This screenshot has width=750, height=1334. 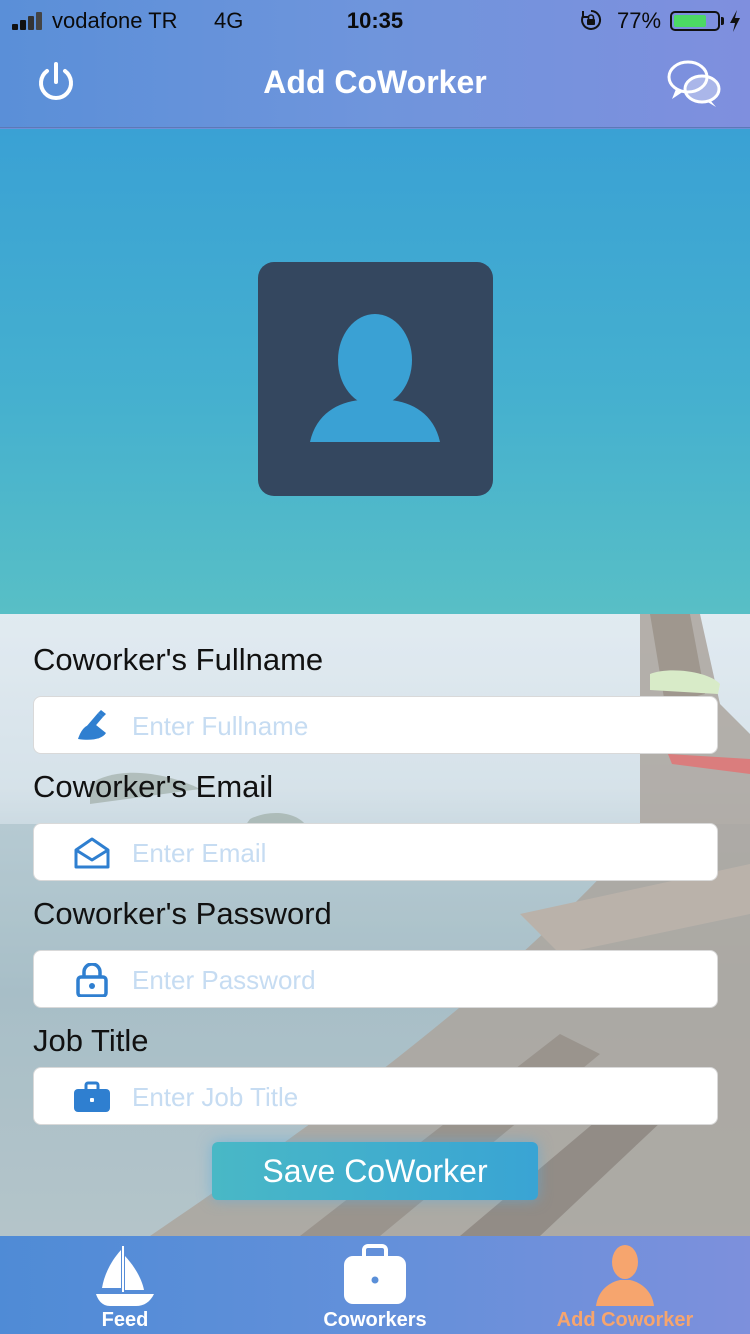 I want to click on top-bar: vodafone TR 4G 10:35 77% Add CoWorker, so click(x=375, y=64).